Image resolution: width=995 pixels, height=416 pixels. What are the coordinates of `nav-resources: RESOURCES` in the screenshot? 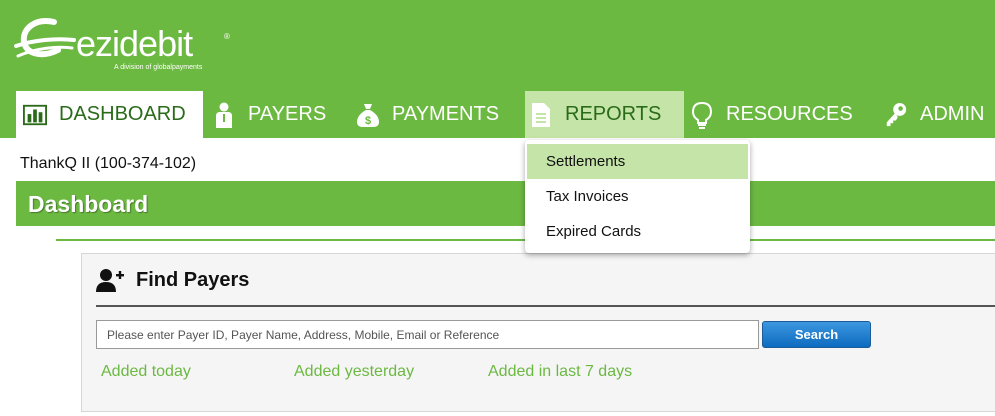 It's located at (775, 114).